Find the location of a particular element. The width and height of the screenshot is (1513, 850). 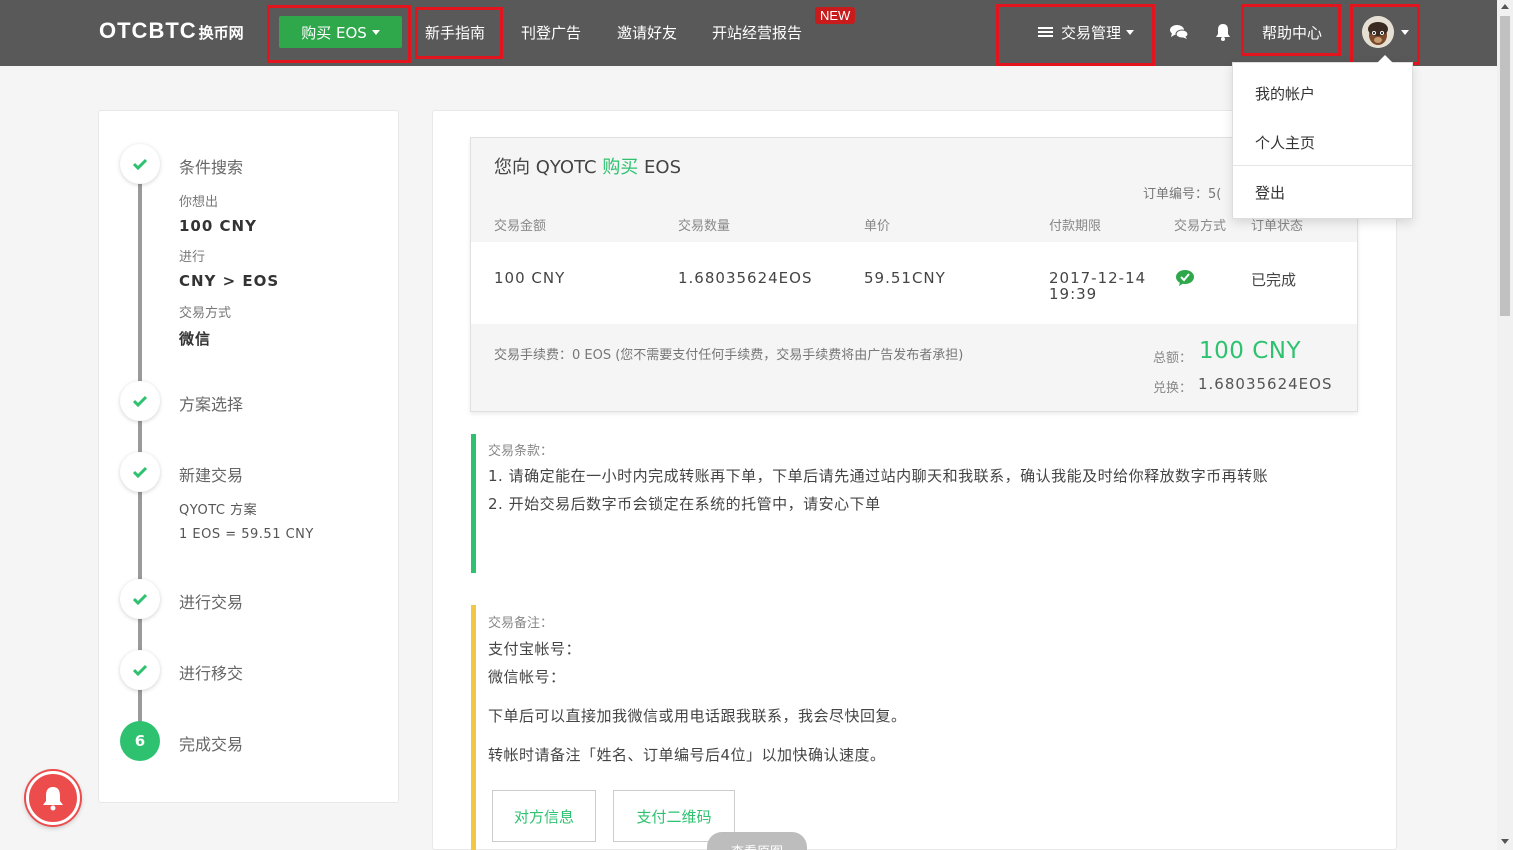

step-1-check is located at coordinates (140, 164).